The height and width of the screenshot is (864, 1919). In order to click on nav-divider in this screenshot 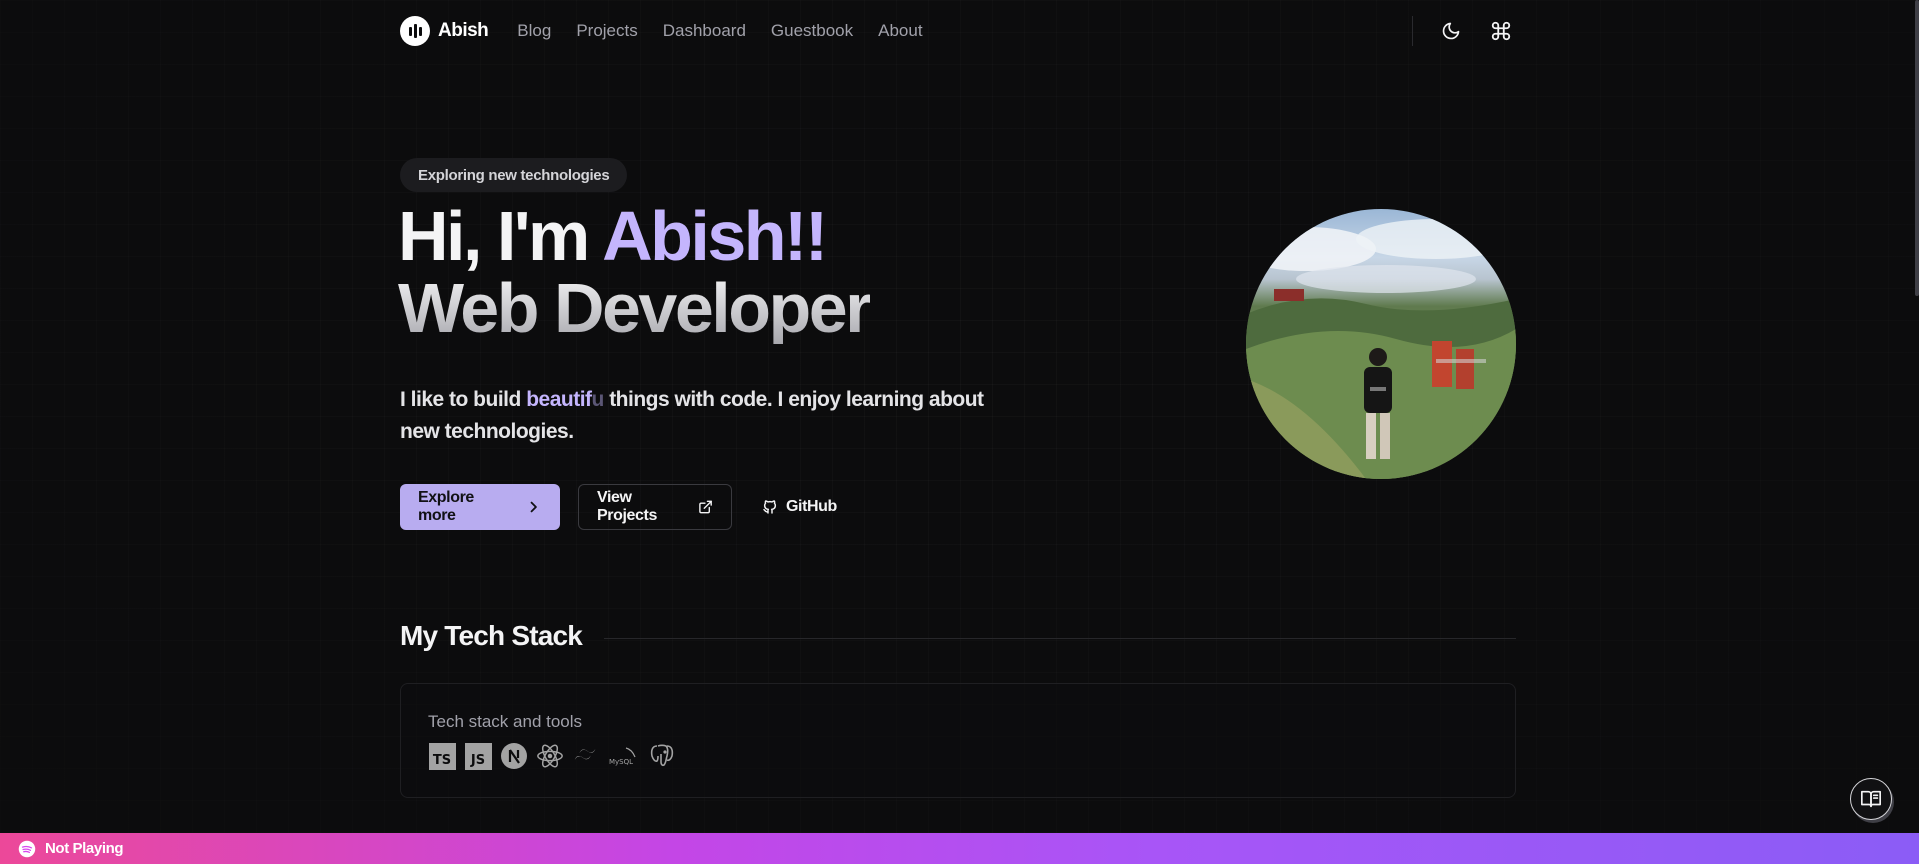, I will do `click(1412, 31)`.